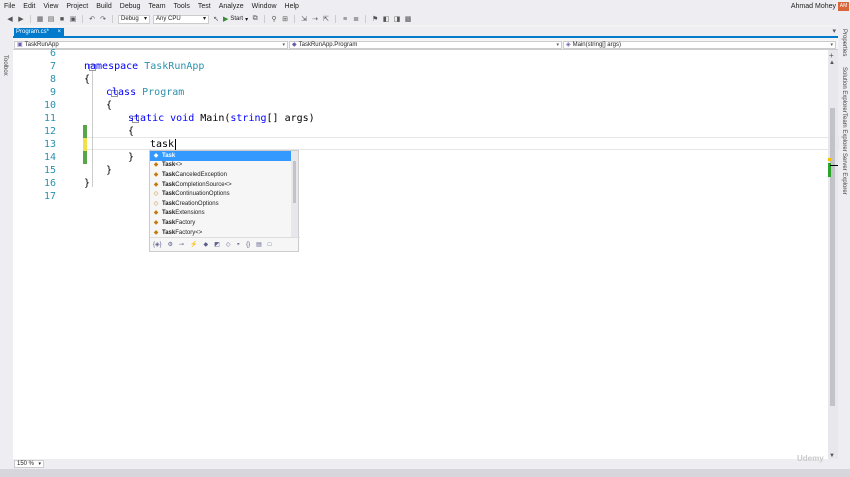 The image size is (850, 477). I want to click on menu-view: View, so click(50, 6).